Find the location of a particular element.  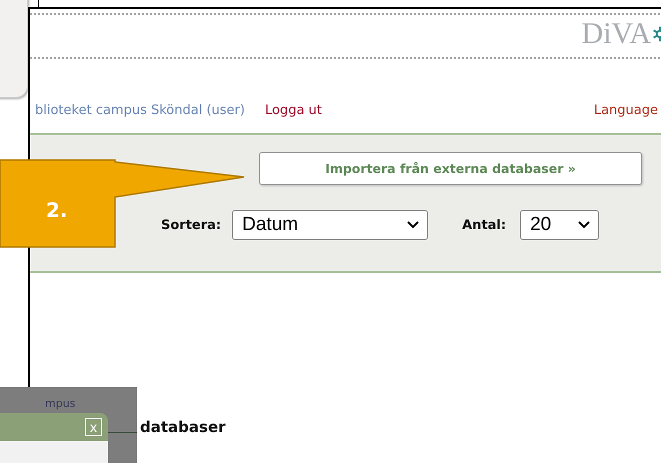

dialog-heading: databaser is located at coordinates (183, 427).